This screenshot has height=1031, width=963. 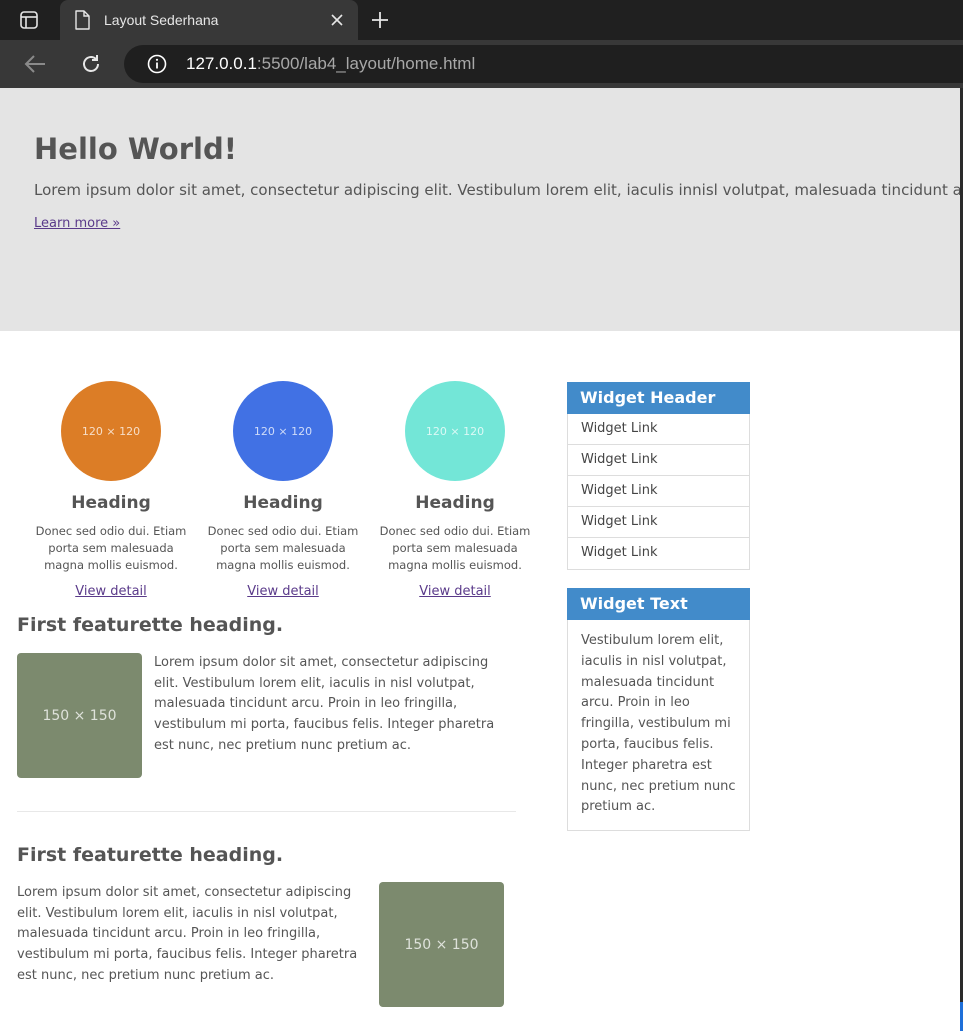 I want to click on browser-nav-bar: 127.0.0.1:5500/lab4_layout/home.html, so click(x=481, y=64).